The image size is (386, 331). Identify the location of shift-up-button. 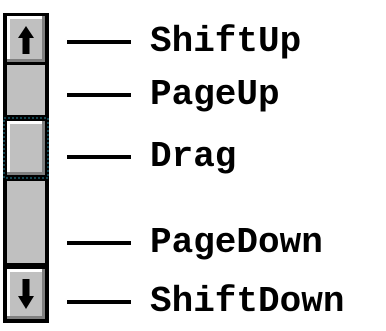
(26, 39).